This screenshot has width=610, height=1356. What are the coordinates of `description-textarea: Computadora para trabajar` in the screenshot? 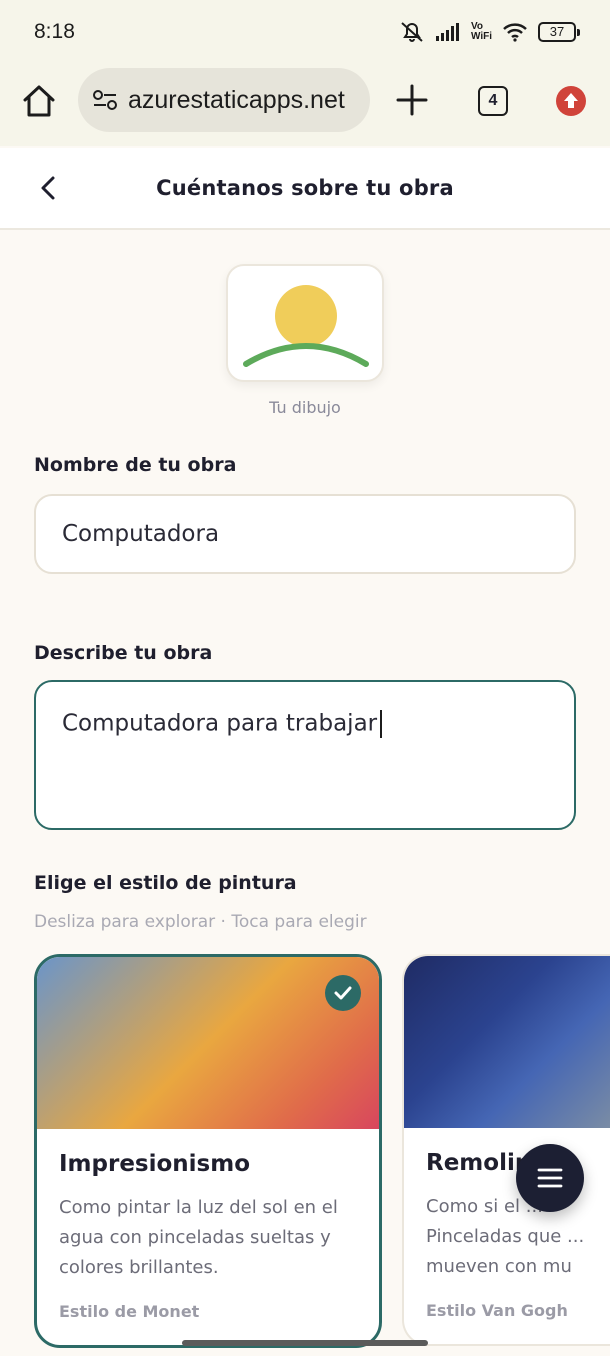 It's located at (305, 755).